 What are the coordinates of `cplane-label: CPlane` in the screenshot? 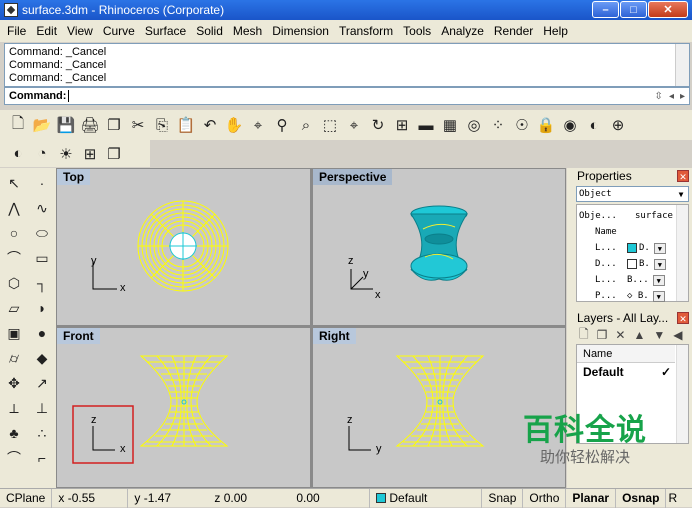 It's located at (26, 498).